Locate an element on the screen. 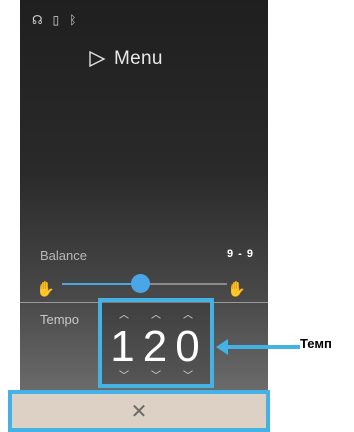 The width and height of the screenshot is (354, 432). status-bar: ☊ ▯ ᛒ is located at coordinates (54, 20).